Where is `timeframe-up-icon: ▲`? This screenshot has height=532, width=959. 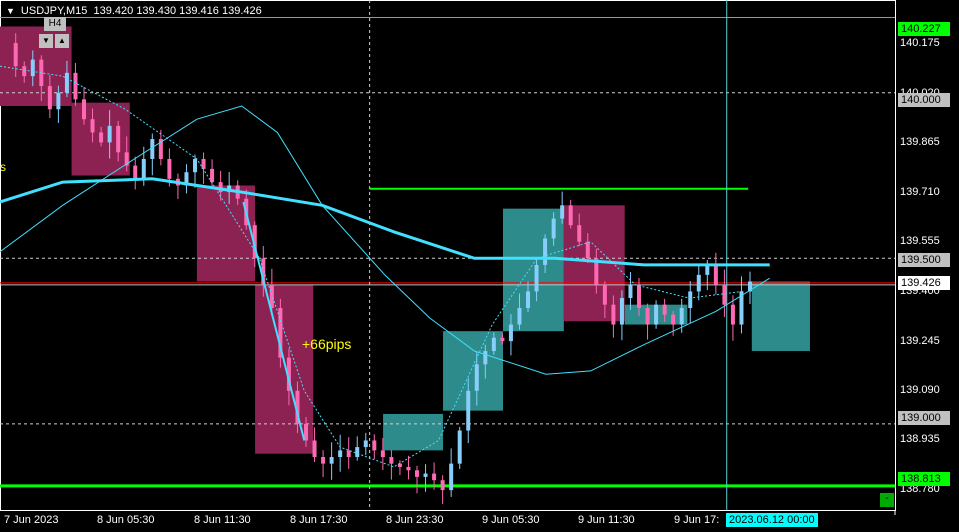
timeframe-up-icon: ▲ is located at coordinates (62, 41).